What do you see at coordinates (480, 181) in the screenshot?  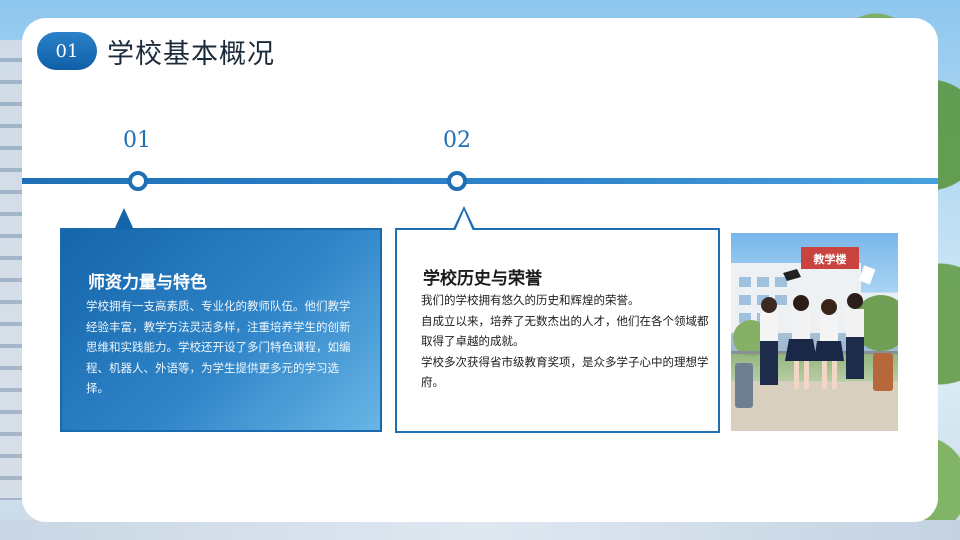 I see `timeline-line` at bounding box center [480, 181].